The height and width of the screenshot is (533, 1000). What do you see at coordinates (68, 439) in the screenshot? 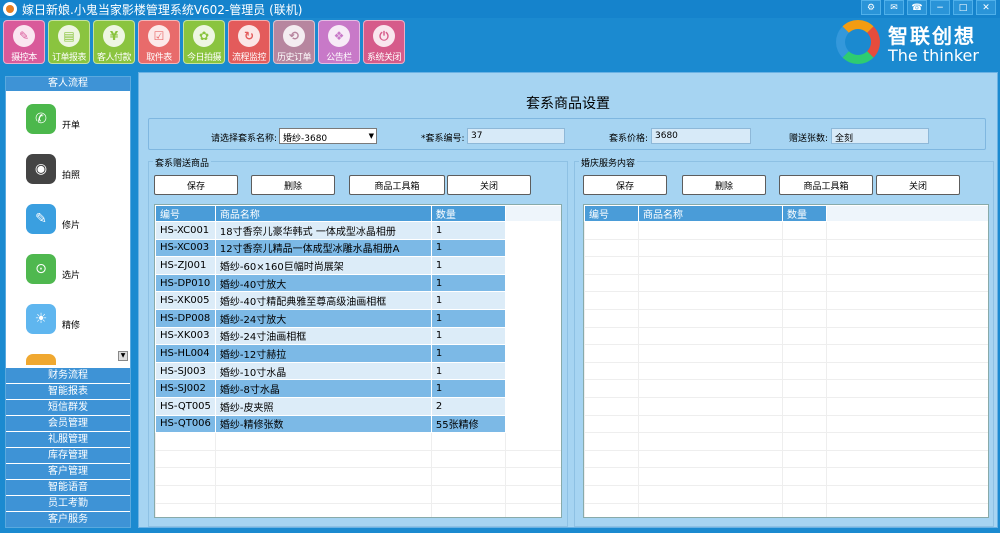
I see `sidebar-section-4: 礼服管理` at bounding box center [68, 439].